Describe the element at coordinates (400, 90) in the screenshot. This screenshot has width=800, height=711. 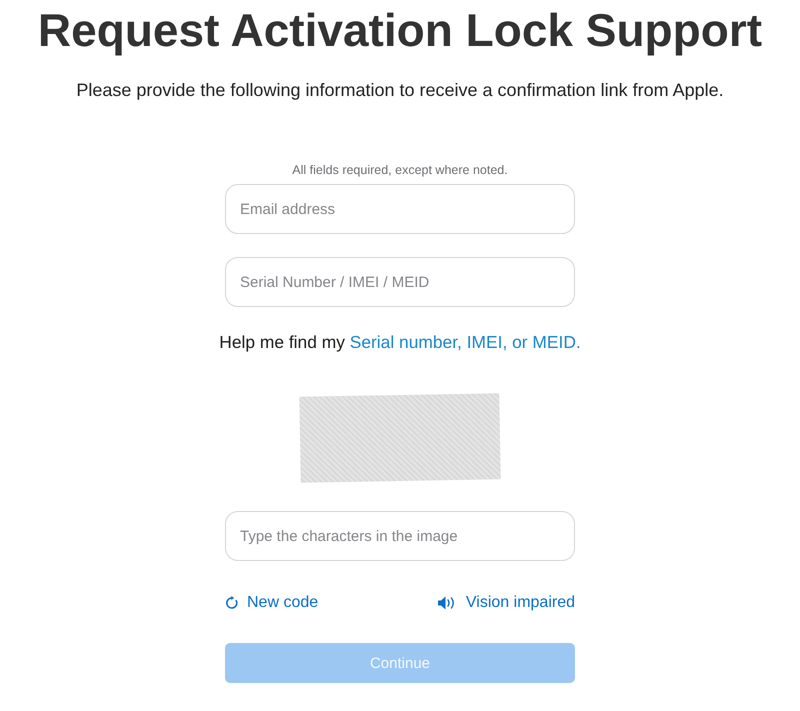
I see `page-subtitle: Please provide the following information to receive a confirmation link from Apple.` at that location.